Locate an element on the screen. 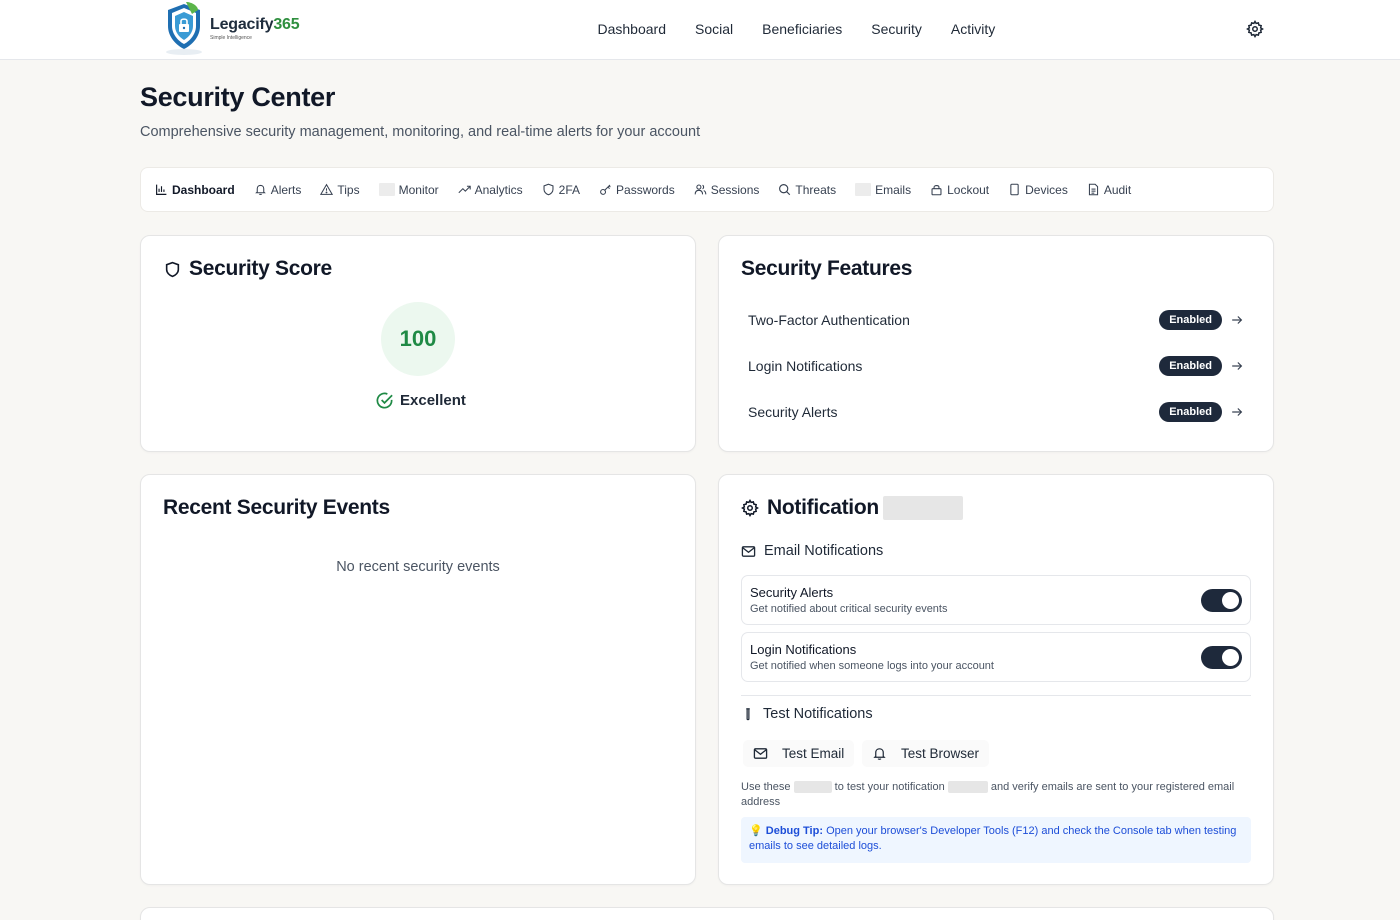 Image resolution: width=1400 pixels, height=920 pixels. warning-icon is located at coordinates (327, 189).